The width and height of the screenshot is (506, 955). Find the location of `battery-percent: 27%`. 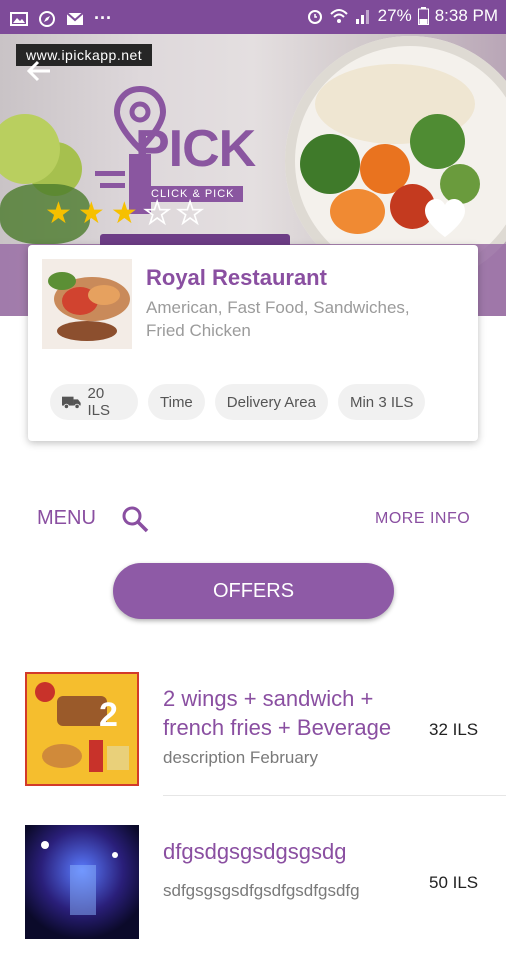

battery-percent: 27% is located at coordinates (394, 15).